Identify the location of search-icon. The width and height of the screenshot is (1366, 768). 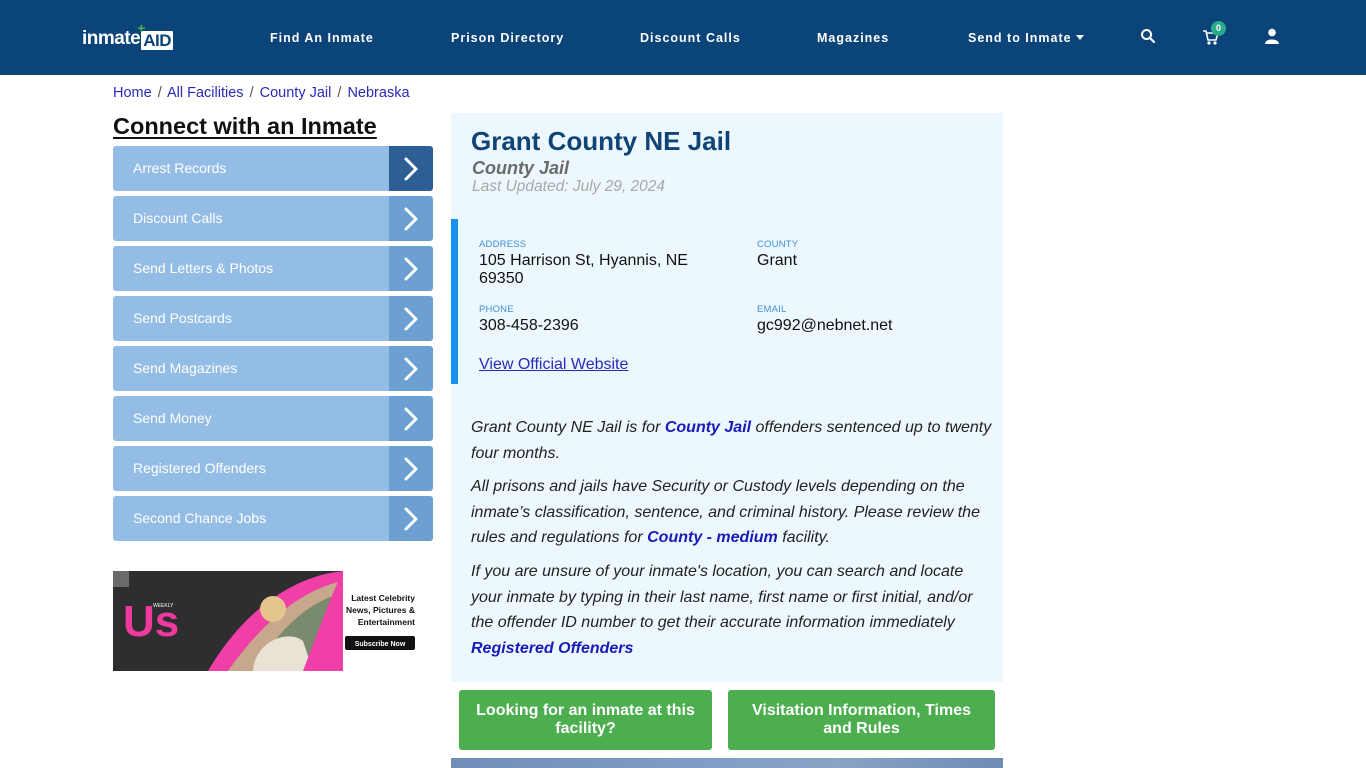
(1148, 36).